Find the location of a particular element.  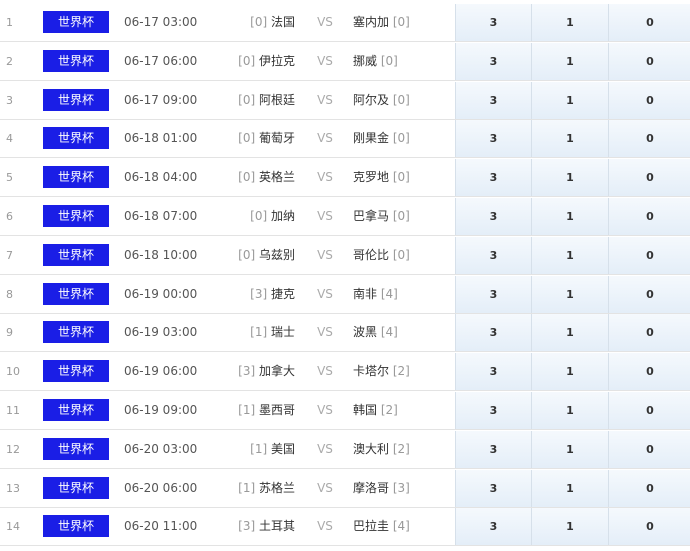

away-team-name: 克罗地 is located at coordinates (371, 177).